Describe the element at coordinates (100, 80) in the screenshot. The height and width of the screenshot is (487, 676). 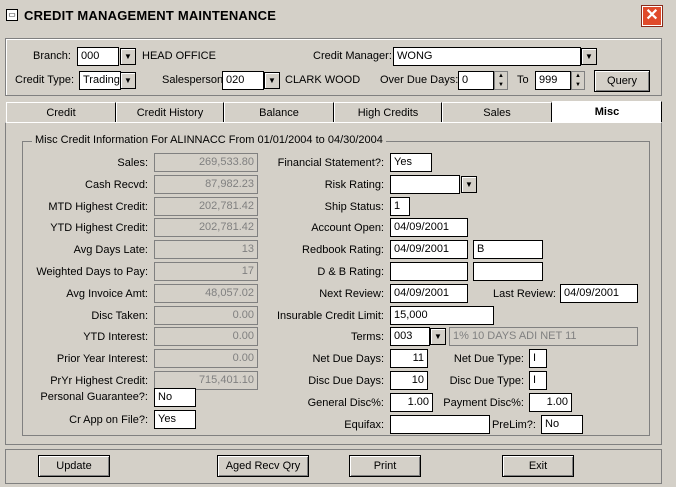
I see `credit-type-input: Trading` at that location.